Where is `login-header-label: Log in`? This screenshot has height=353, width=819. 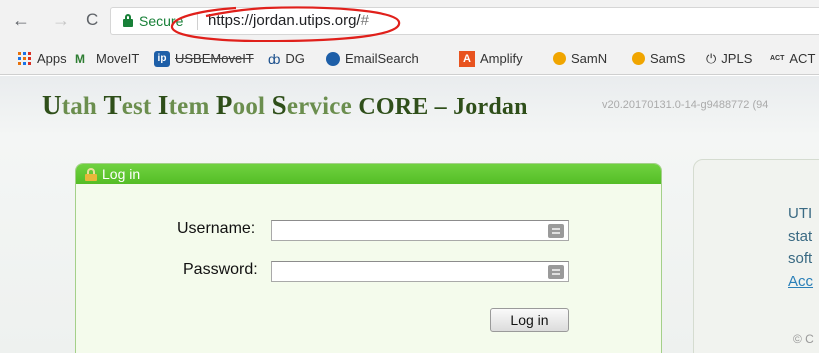
login-header-label: Log in is located at coordinates (121, 174).